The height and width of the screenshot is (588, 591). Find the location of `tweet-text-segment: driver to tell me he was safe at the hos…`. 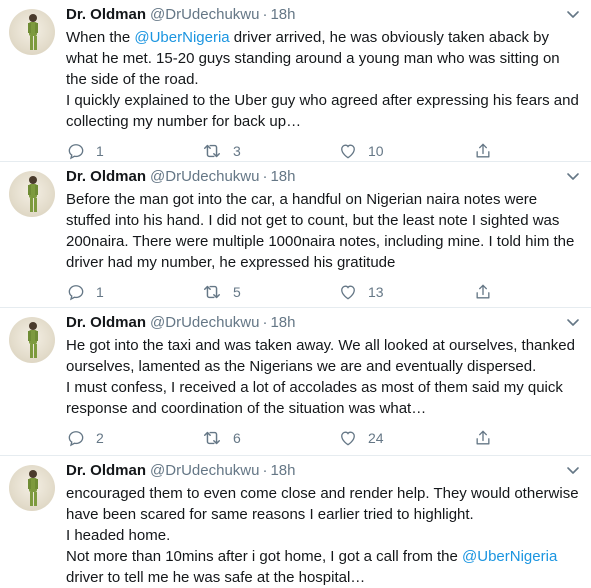

tweet-text-segment: driver to tell me he was safe at the hos… is located at coordinates (216, 577).